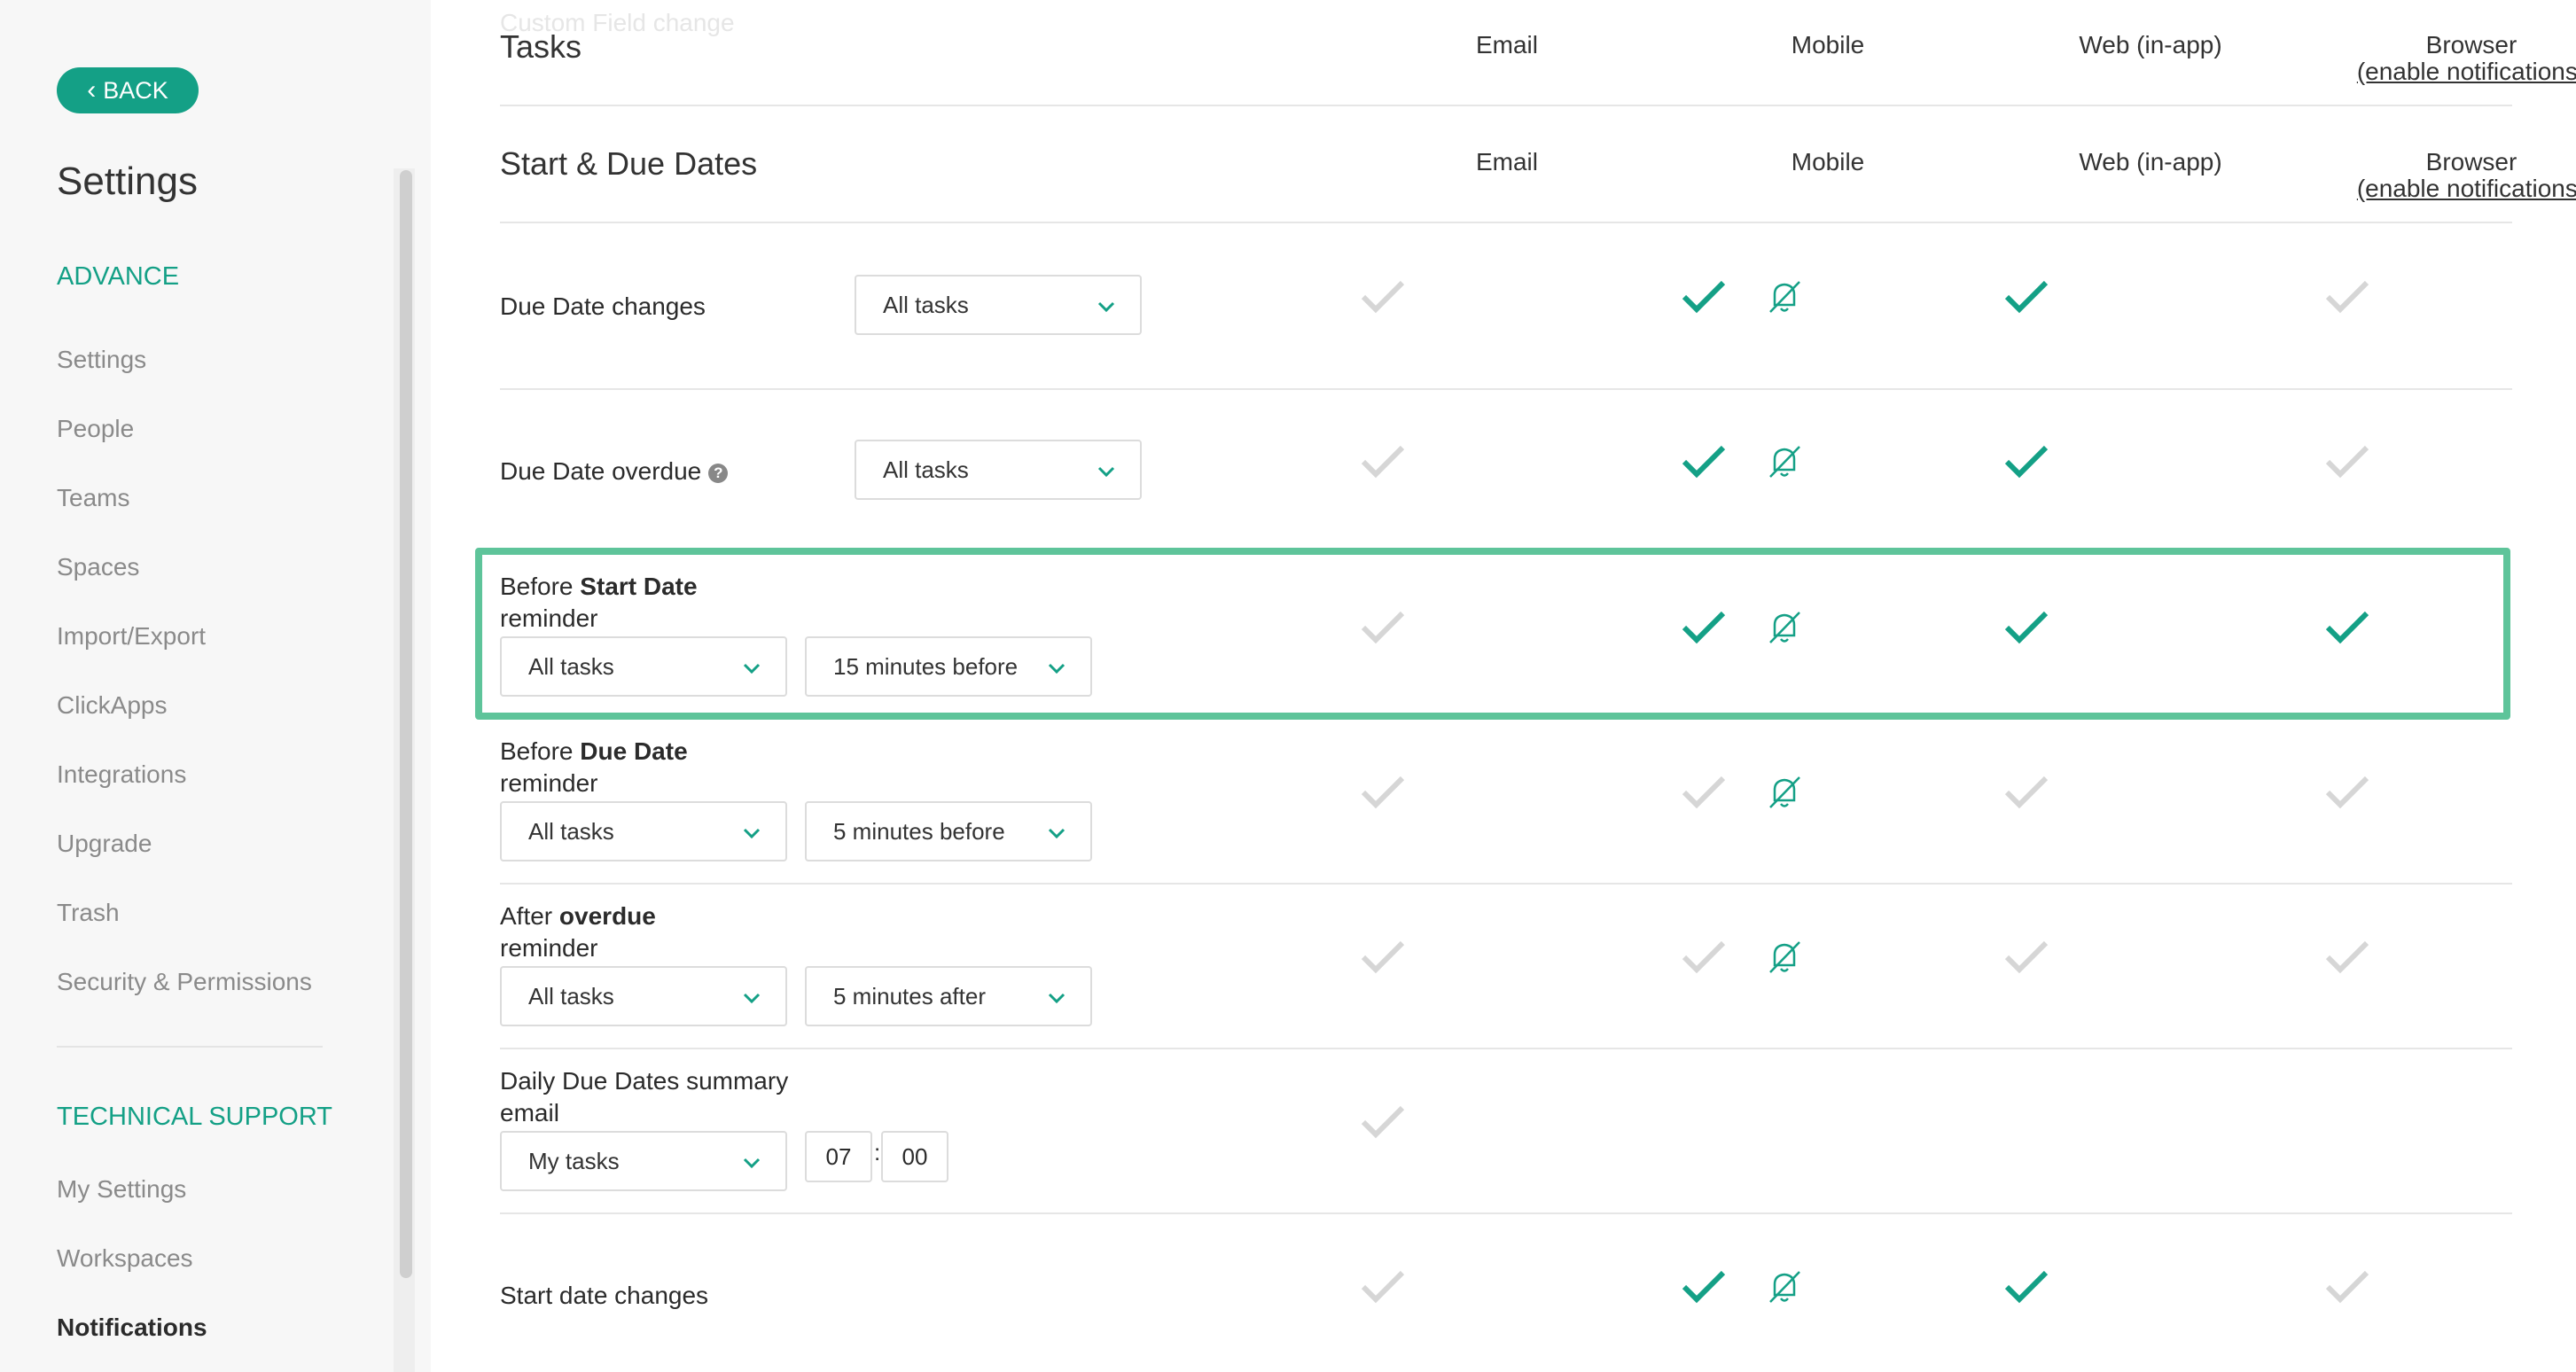  What do you see at coordinates (629, 164) in the screenshot?
I see `dates-section-title: Start & Due Dates` at bounding box center [629, 164].